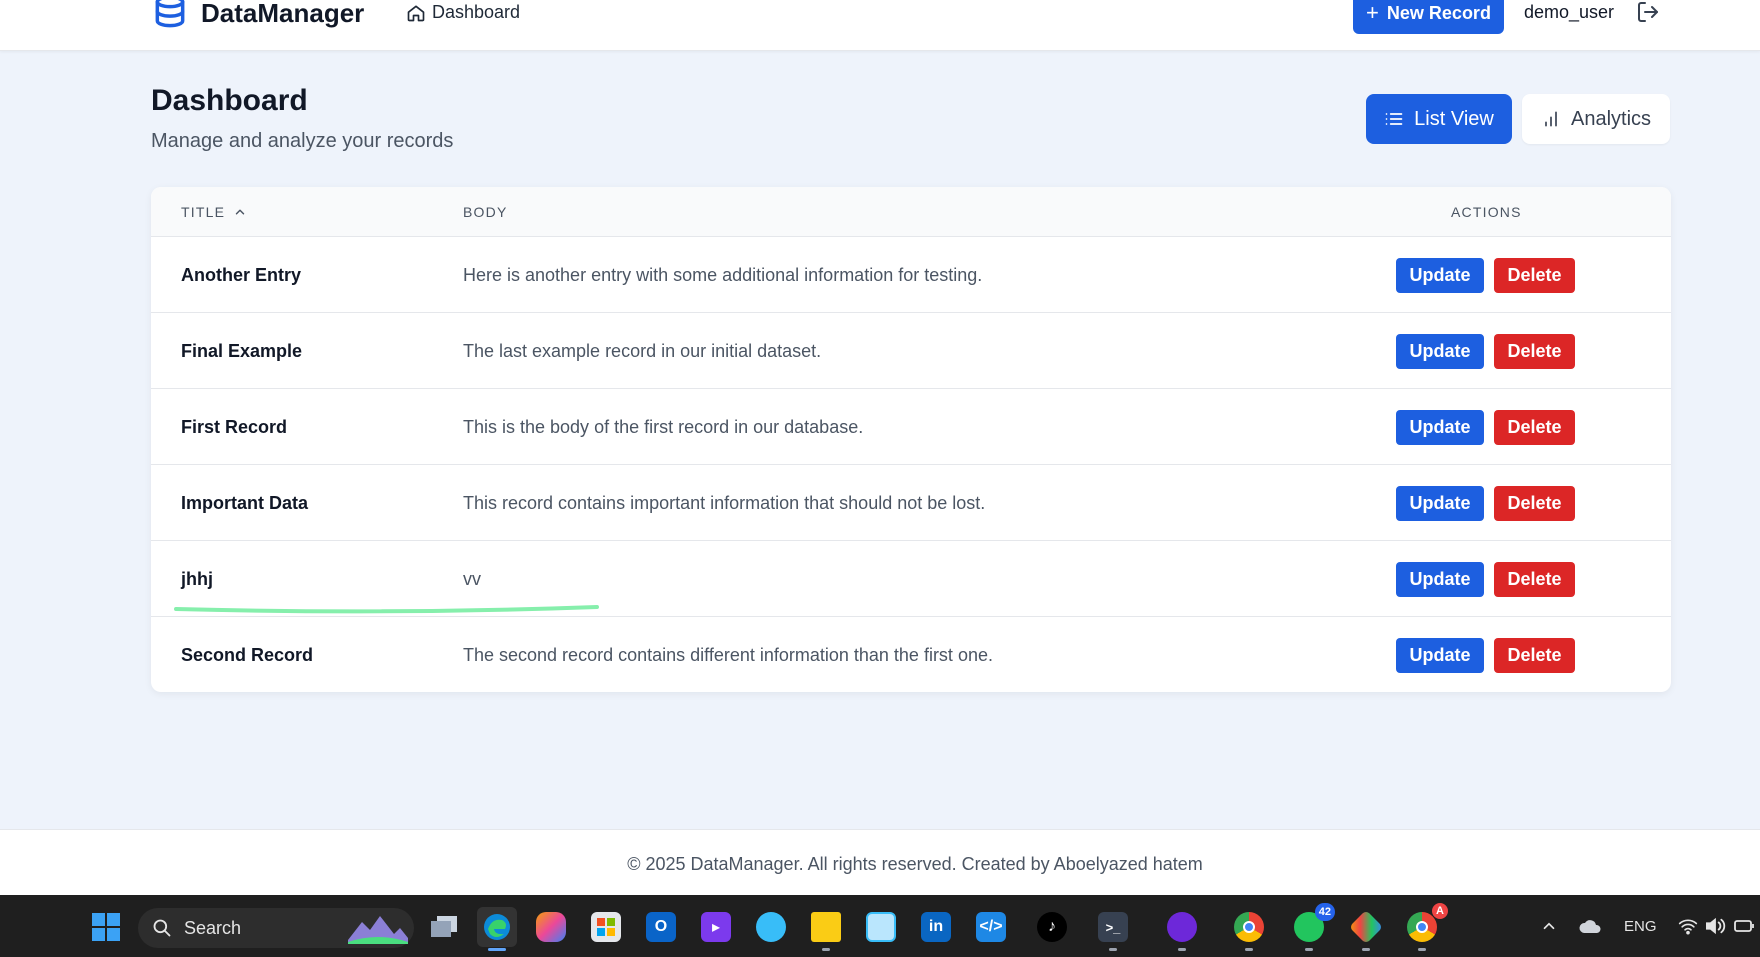  I want to click on github-icon, so click(1182, 927).